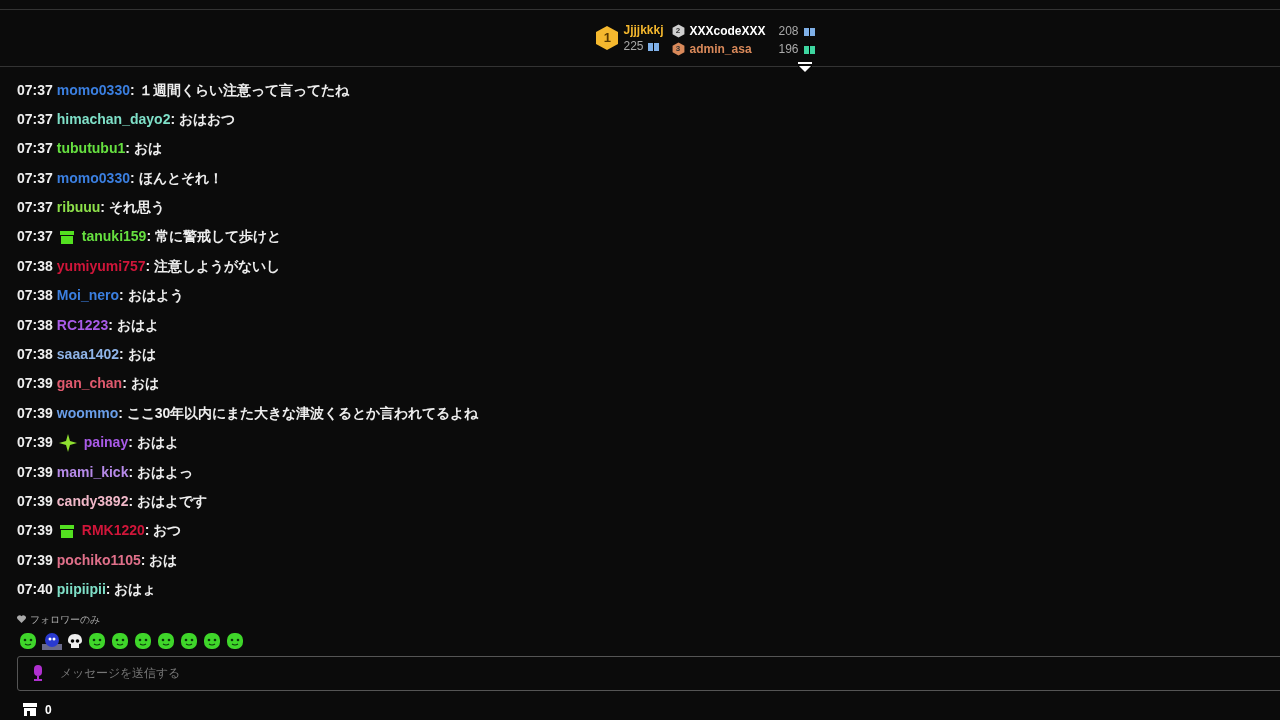 This screenshot has height=720, width=1280. I want to click on gift-count: 196, so click(788, 49).